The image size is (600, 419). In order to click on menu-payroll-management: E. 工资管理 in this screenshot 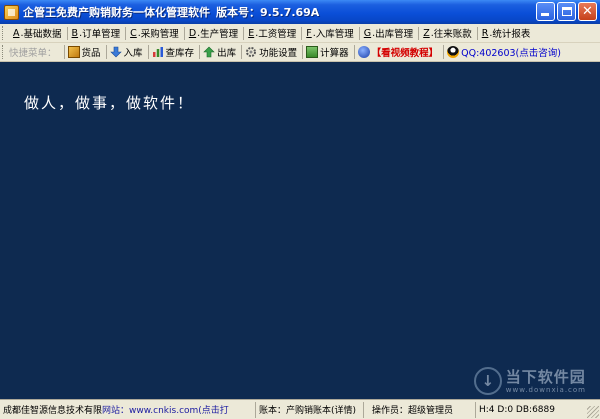, I will do `click(272, 33)`.